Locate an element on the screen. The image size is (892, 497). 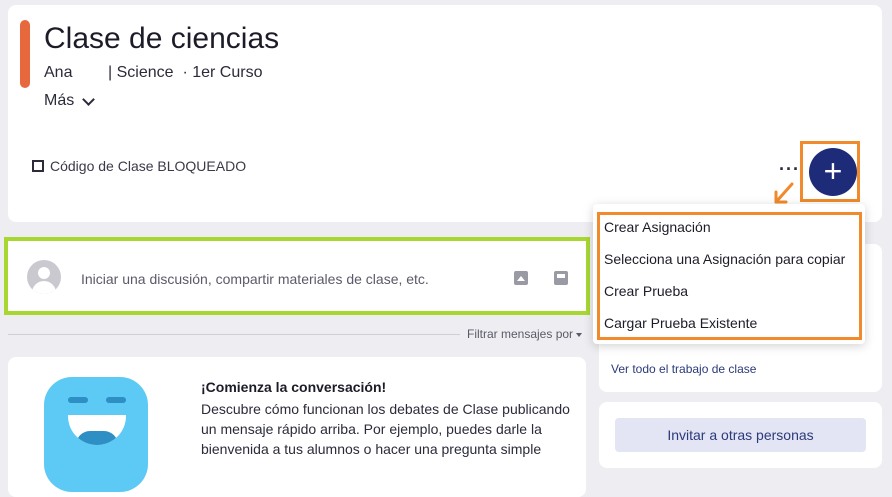
menu-item-copy-assignment: Selecciona una Asignación para copiar is located at coordinates (724, 259).